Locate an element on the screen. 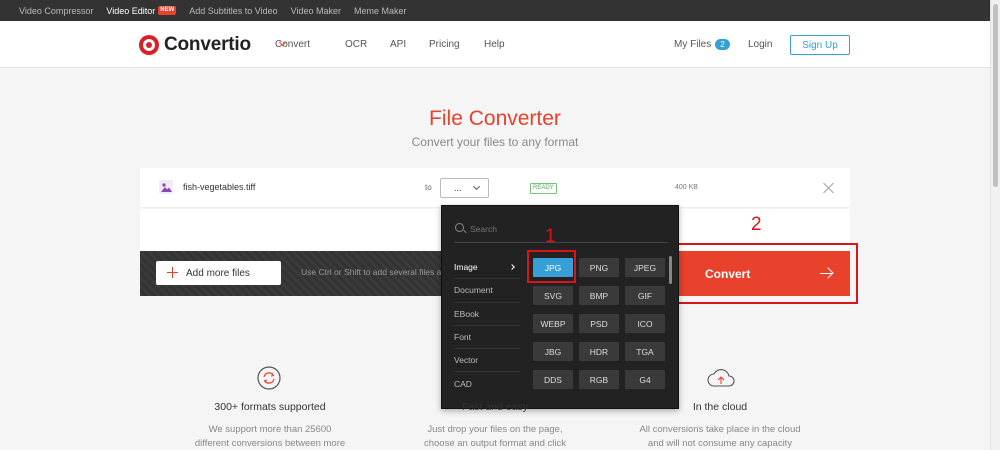 The height and width of the screenshot is (450, 1000). my-files-label: My Files is located at coordinates (693, 44).